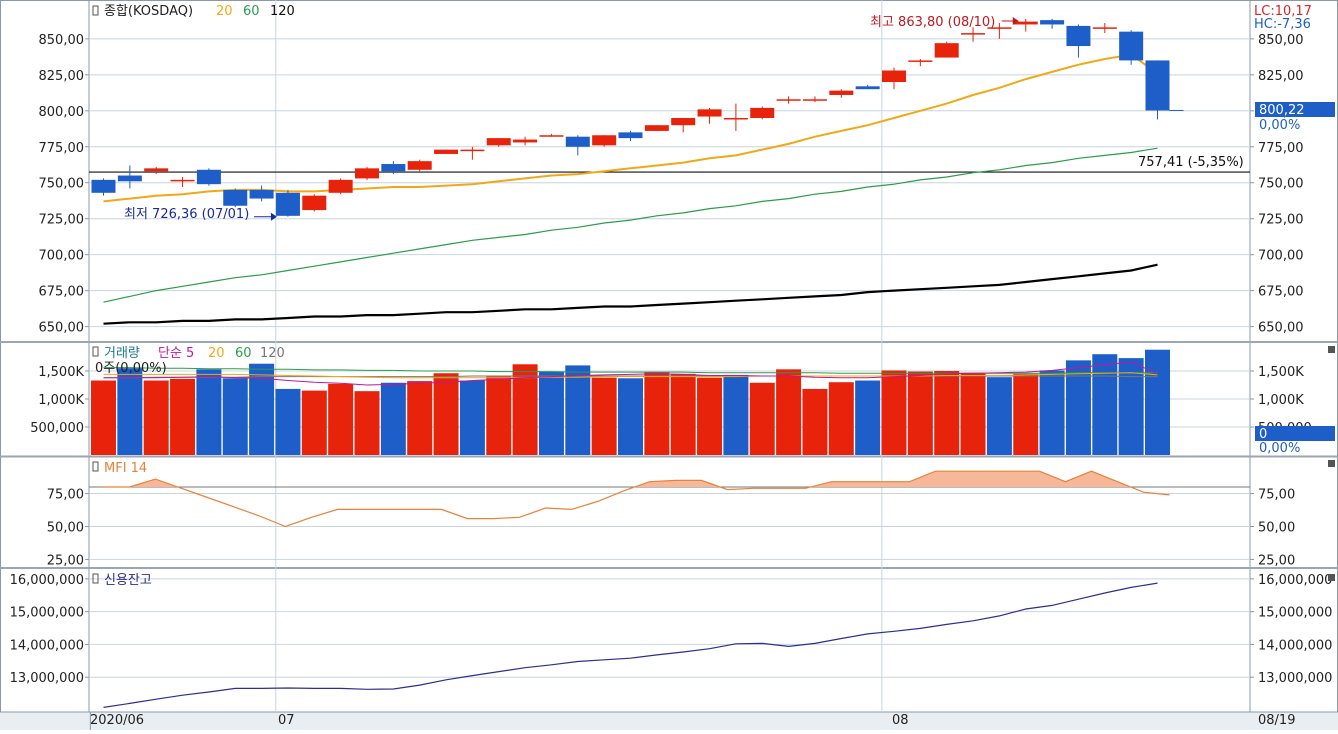  What do you see at coordinates (1281, 76) in the screenshot?
I see `y-tick-label-right: 825,00` at bounding box center [1281, 76].